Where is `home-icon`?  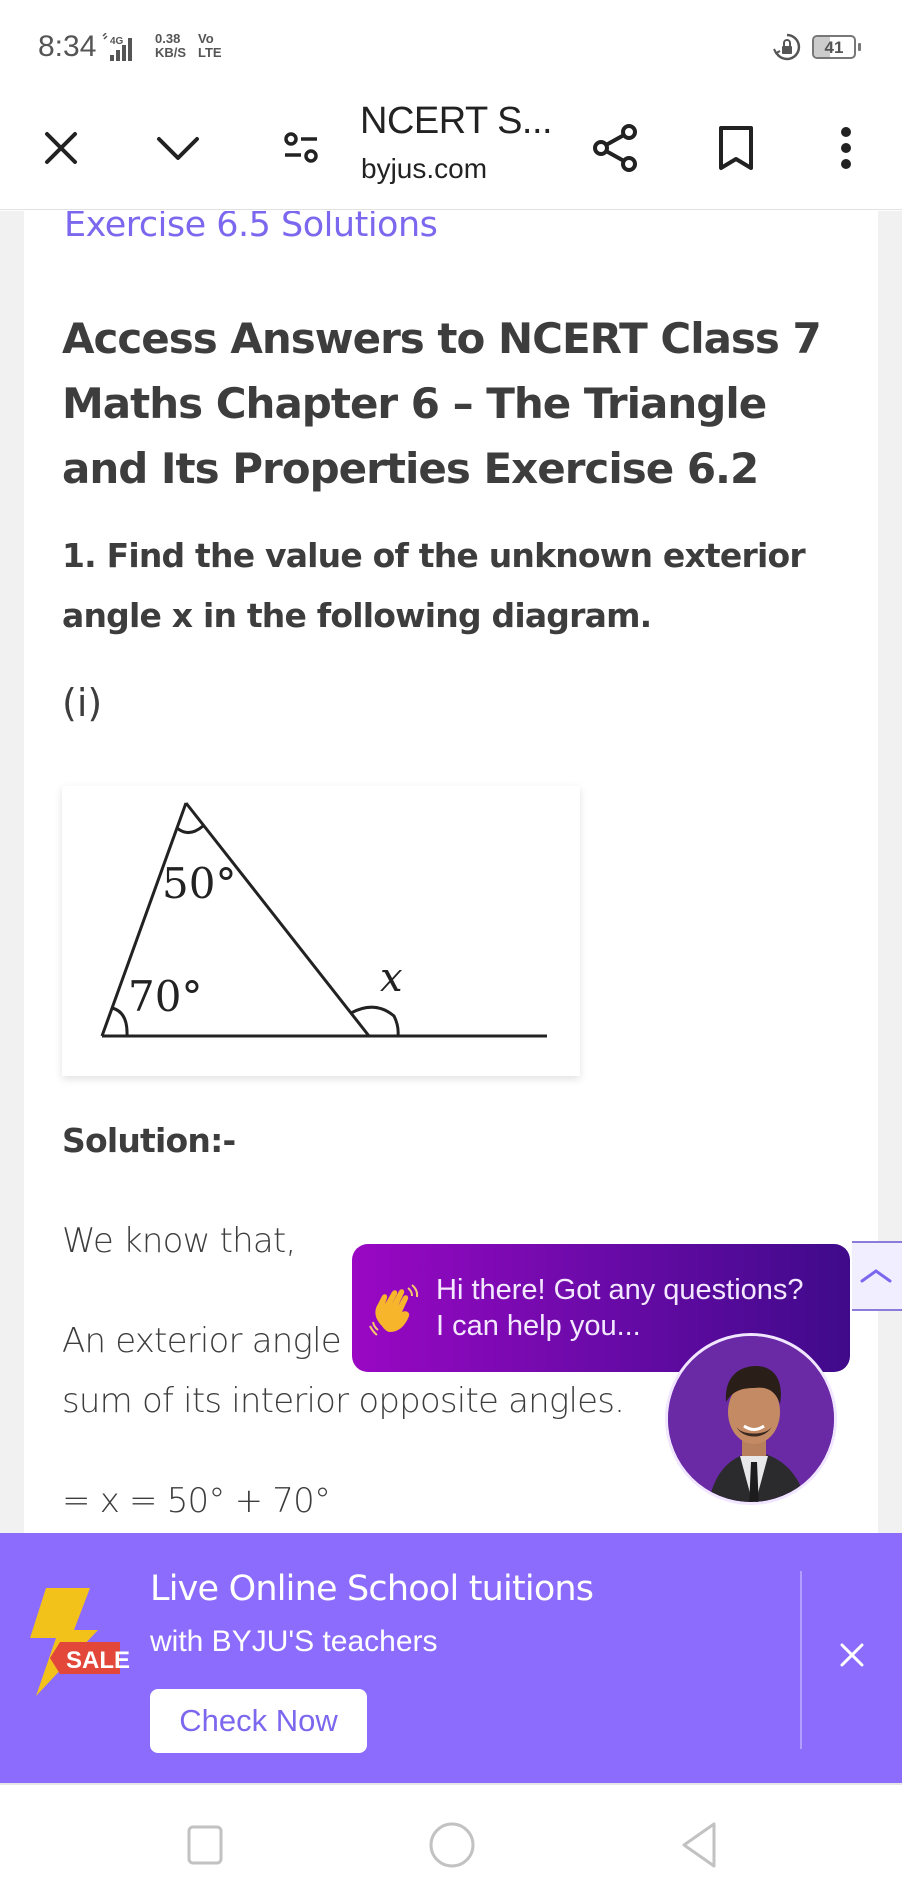
home-icon is located at coordinates (452, 1845).